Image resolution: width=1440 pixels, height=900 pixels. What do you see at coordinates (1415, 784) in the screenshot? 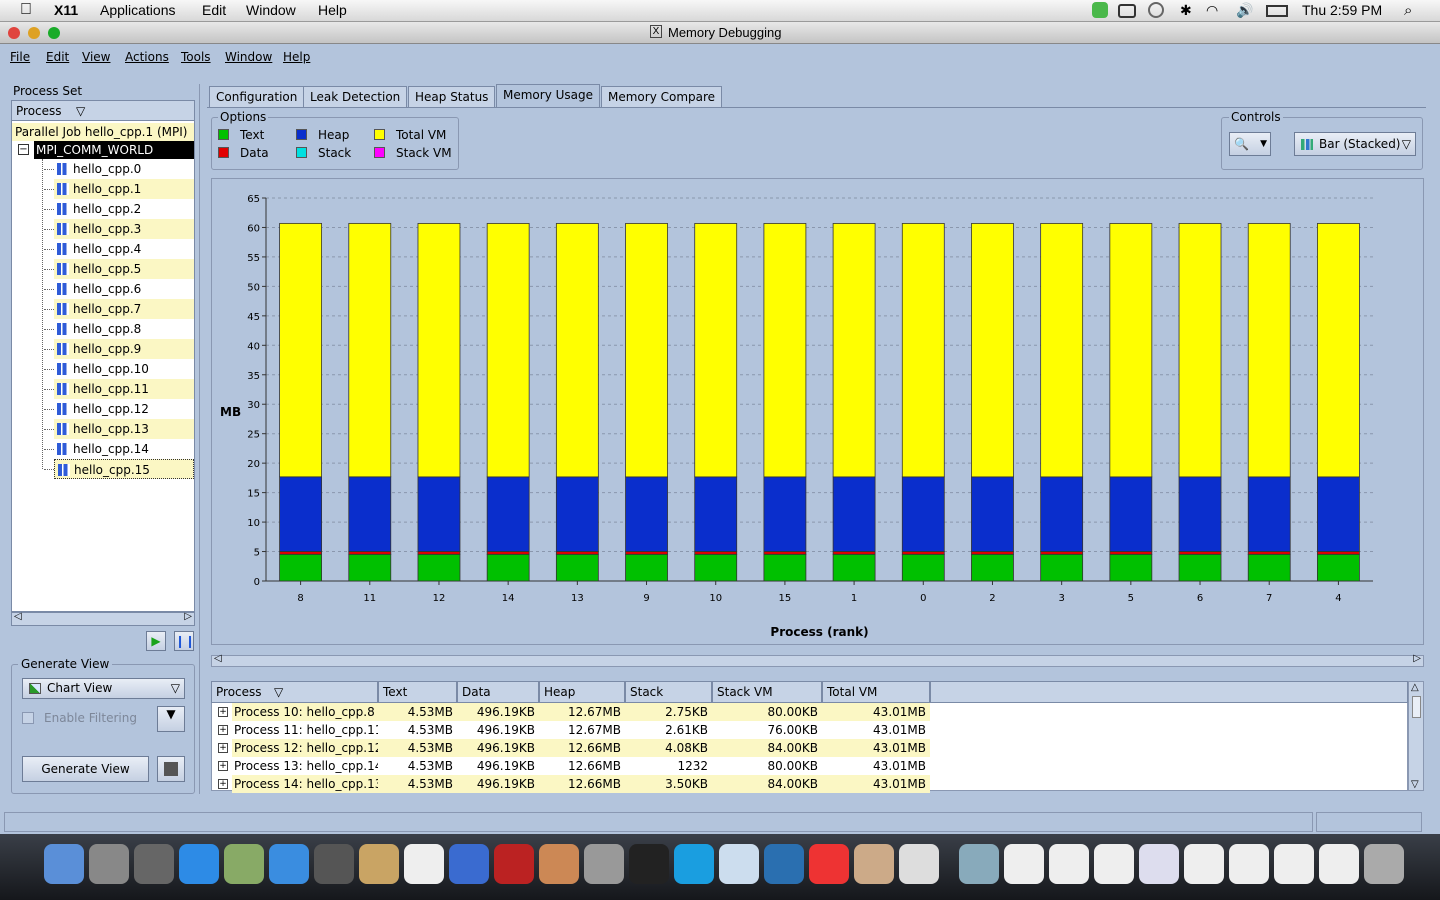
I see `table-scroll-down-icon: ▽` at bounding box center [1415, 784].